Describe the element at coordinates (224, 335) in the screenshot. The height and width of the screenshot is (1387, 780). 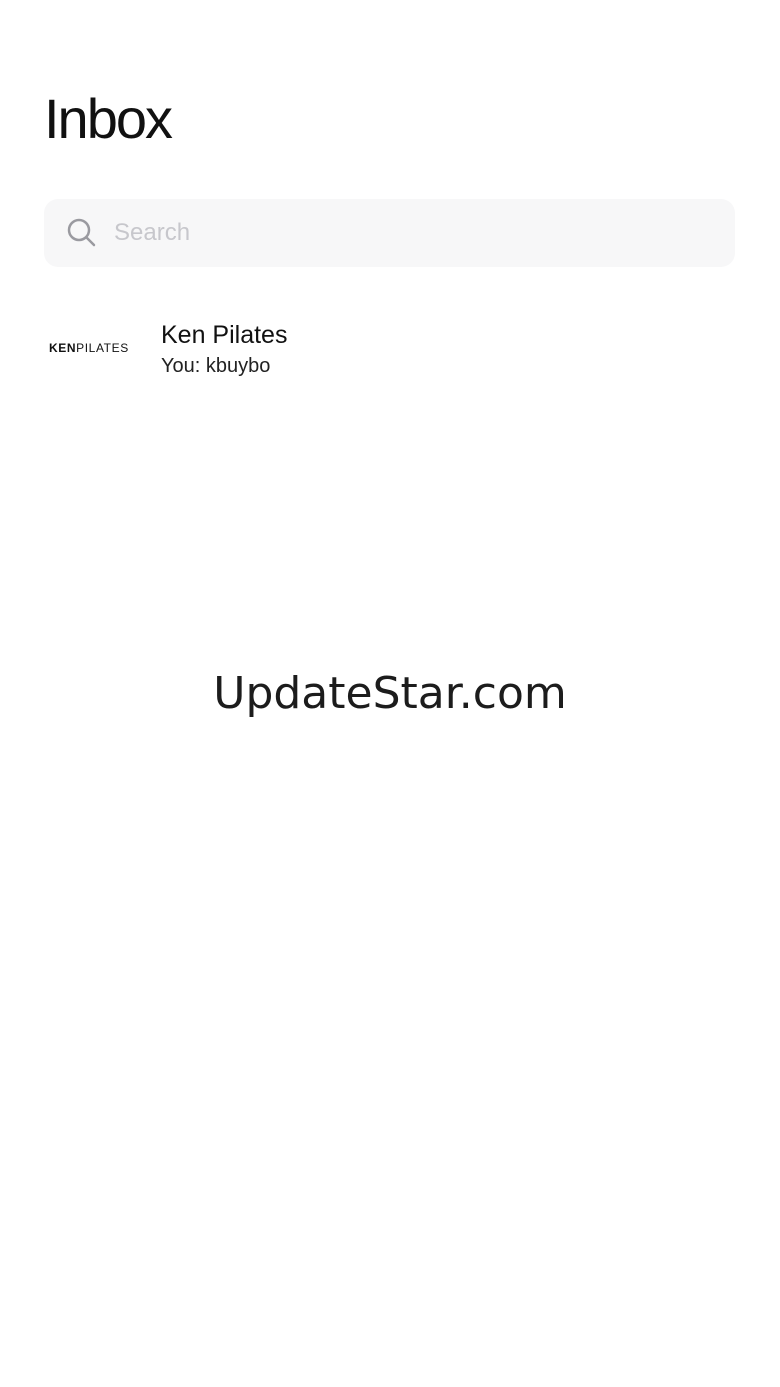
I see `conversation-name: Ken Pilates` at that location.